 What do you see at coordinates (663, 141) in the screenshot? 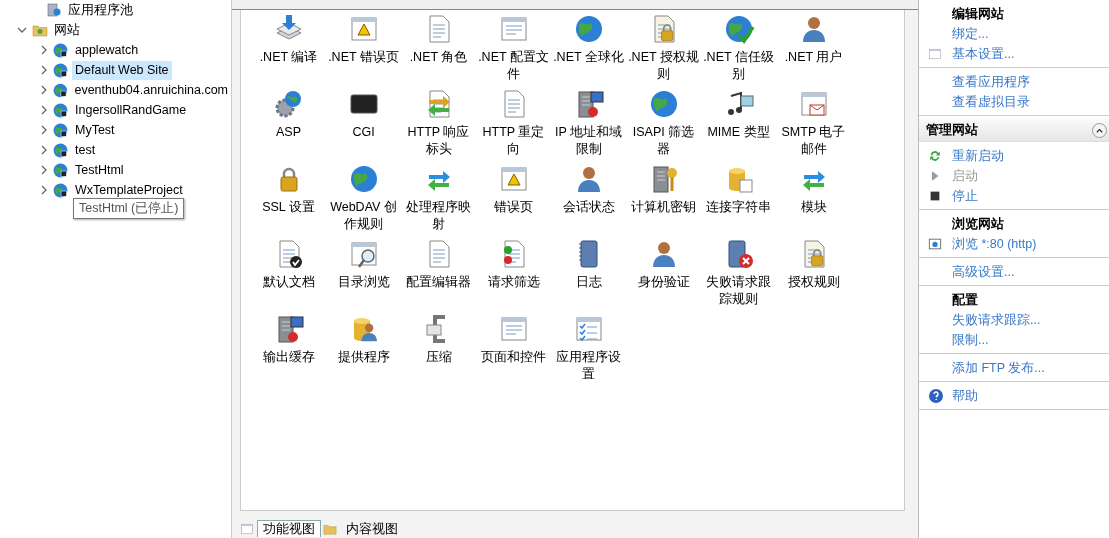
I see `feature-label: ISAPI 筛选器` at bounding box center [663, 141].